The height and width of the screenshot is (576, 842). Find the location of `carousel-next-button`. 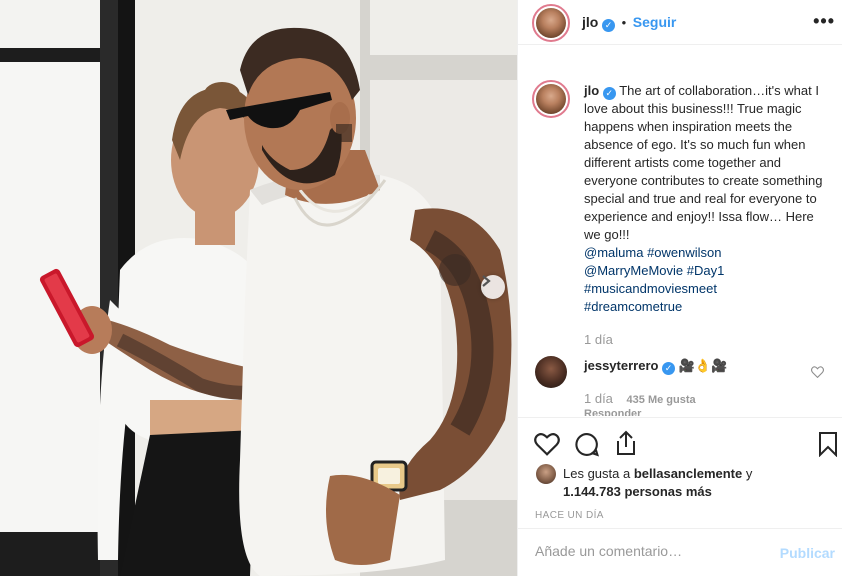

carousel-next-button is located at coordinates (493, 287).